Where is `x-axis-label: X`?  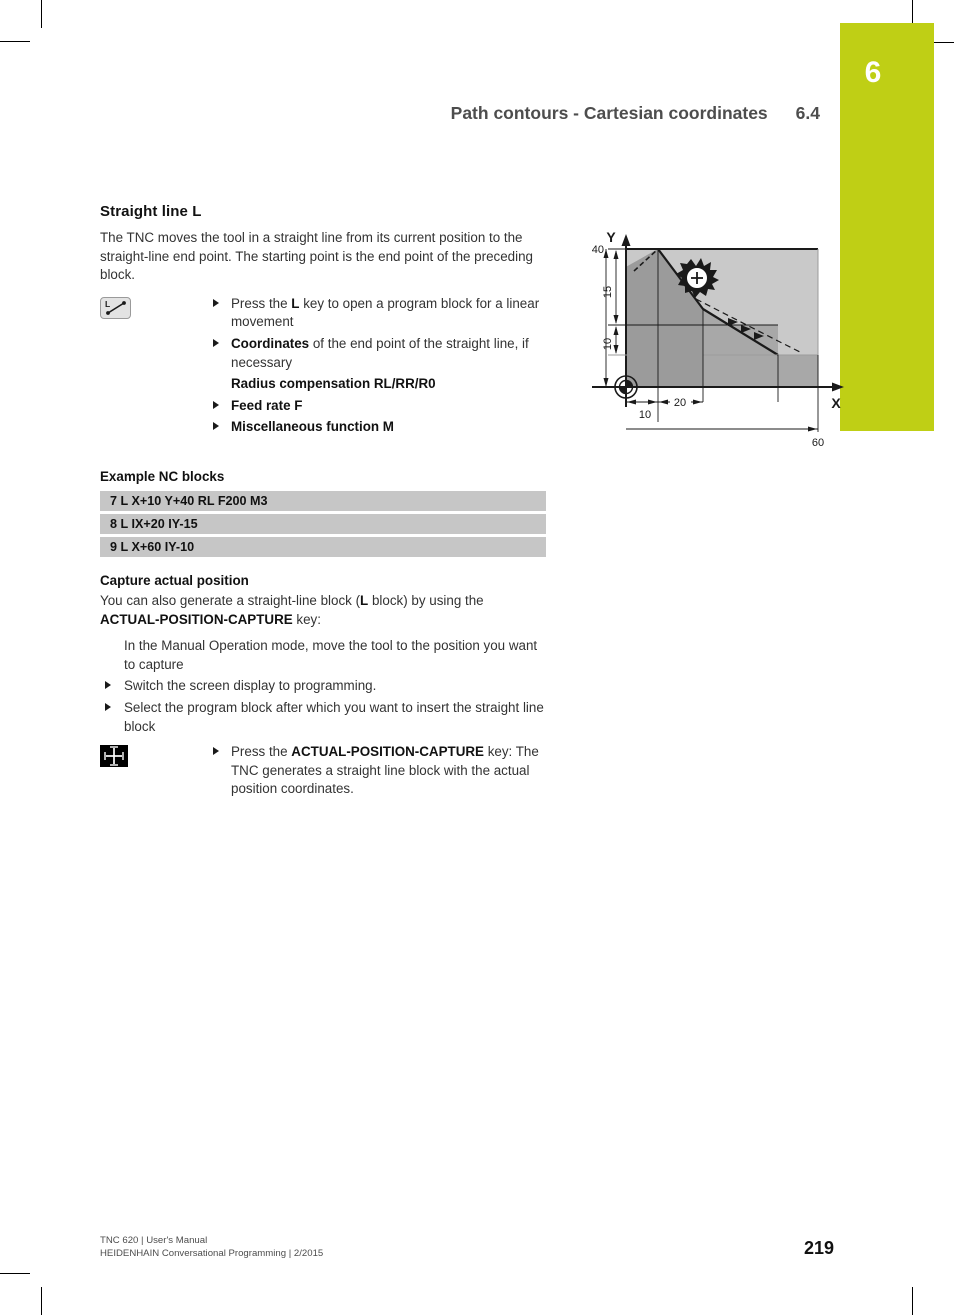 x-axis-label: X is located at coordinates (836, 403).